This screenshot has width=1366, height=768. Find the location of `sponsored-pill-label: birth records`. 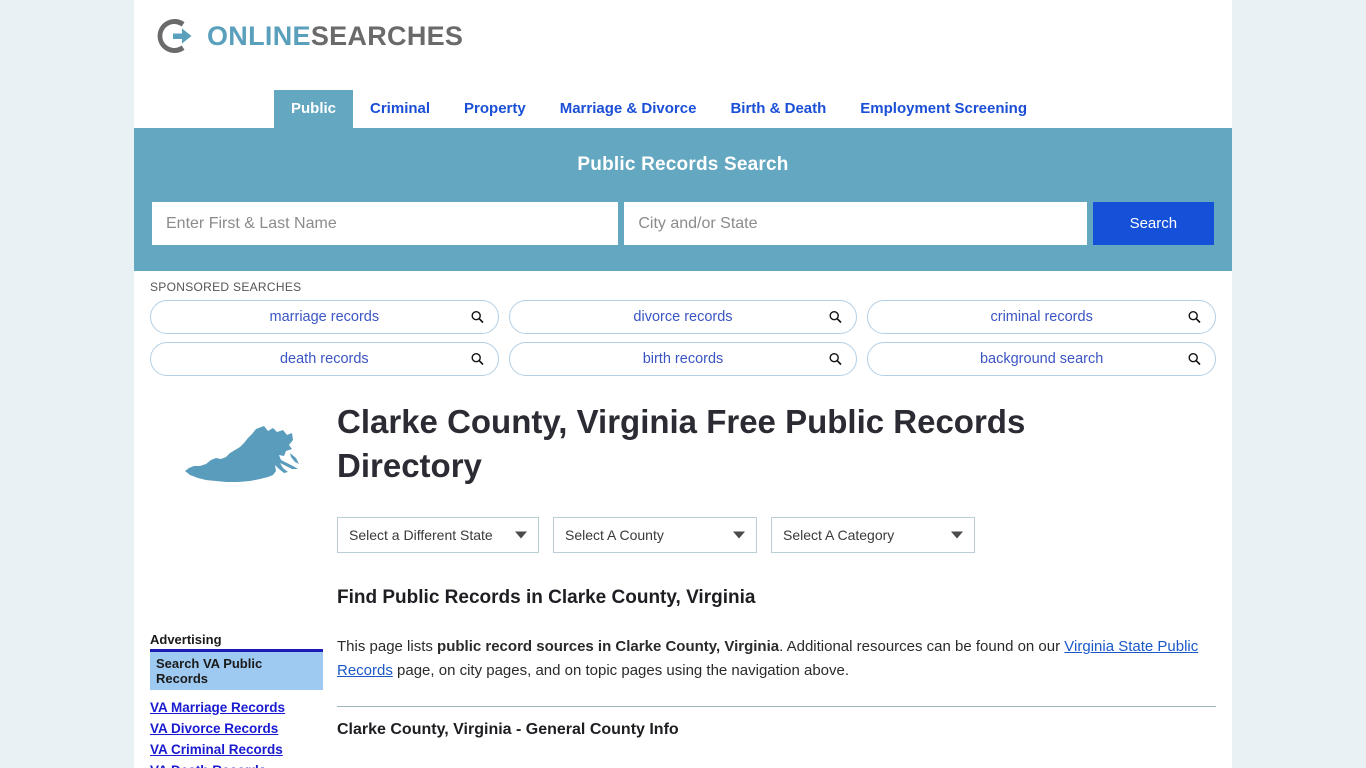

sponsored-pill-label: birth records is located at coordinates (683, 359).